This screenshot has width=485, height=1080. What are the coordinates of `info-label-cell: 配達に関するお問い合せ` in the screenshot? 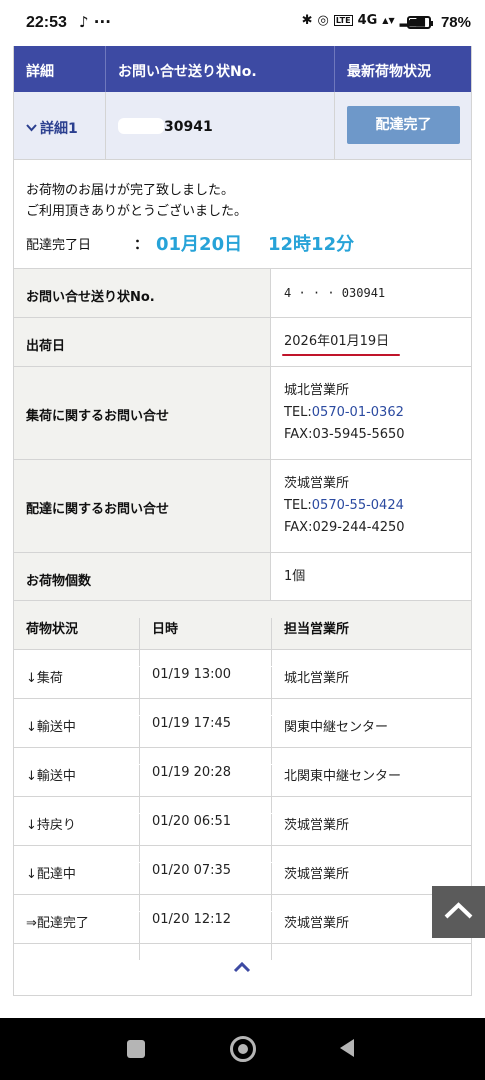 It's located at (142, 506).